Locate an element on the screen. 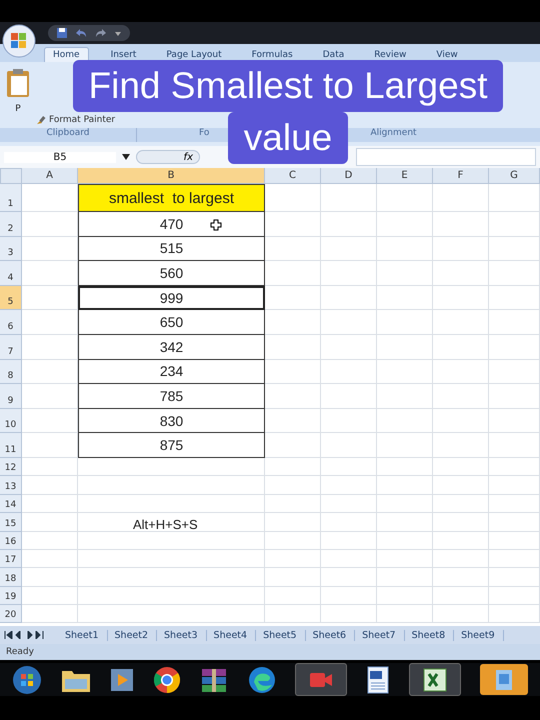 This screenshot has width=540, height=720. table-cell: 875 is located at coordinates (171, 445).